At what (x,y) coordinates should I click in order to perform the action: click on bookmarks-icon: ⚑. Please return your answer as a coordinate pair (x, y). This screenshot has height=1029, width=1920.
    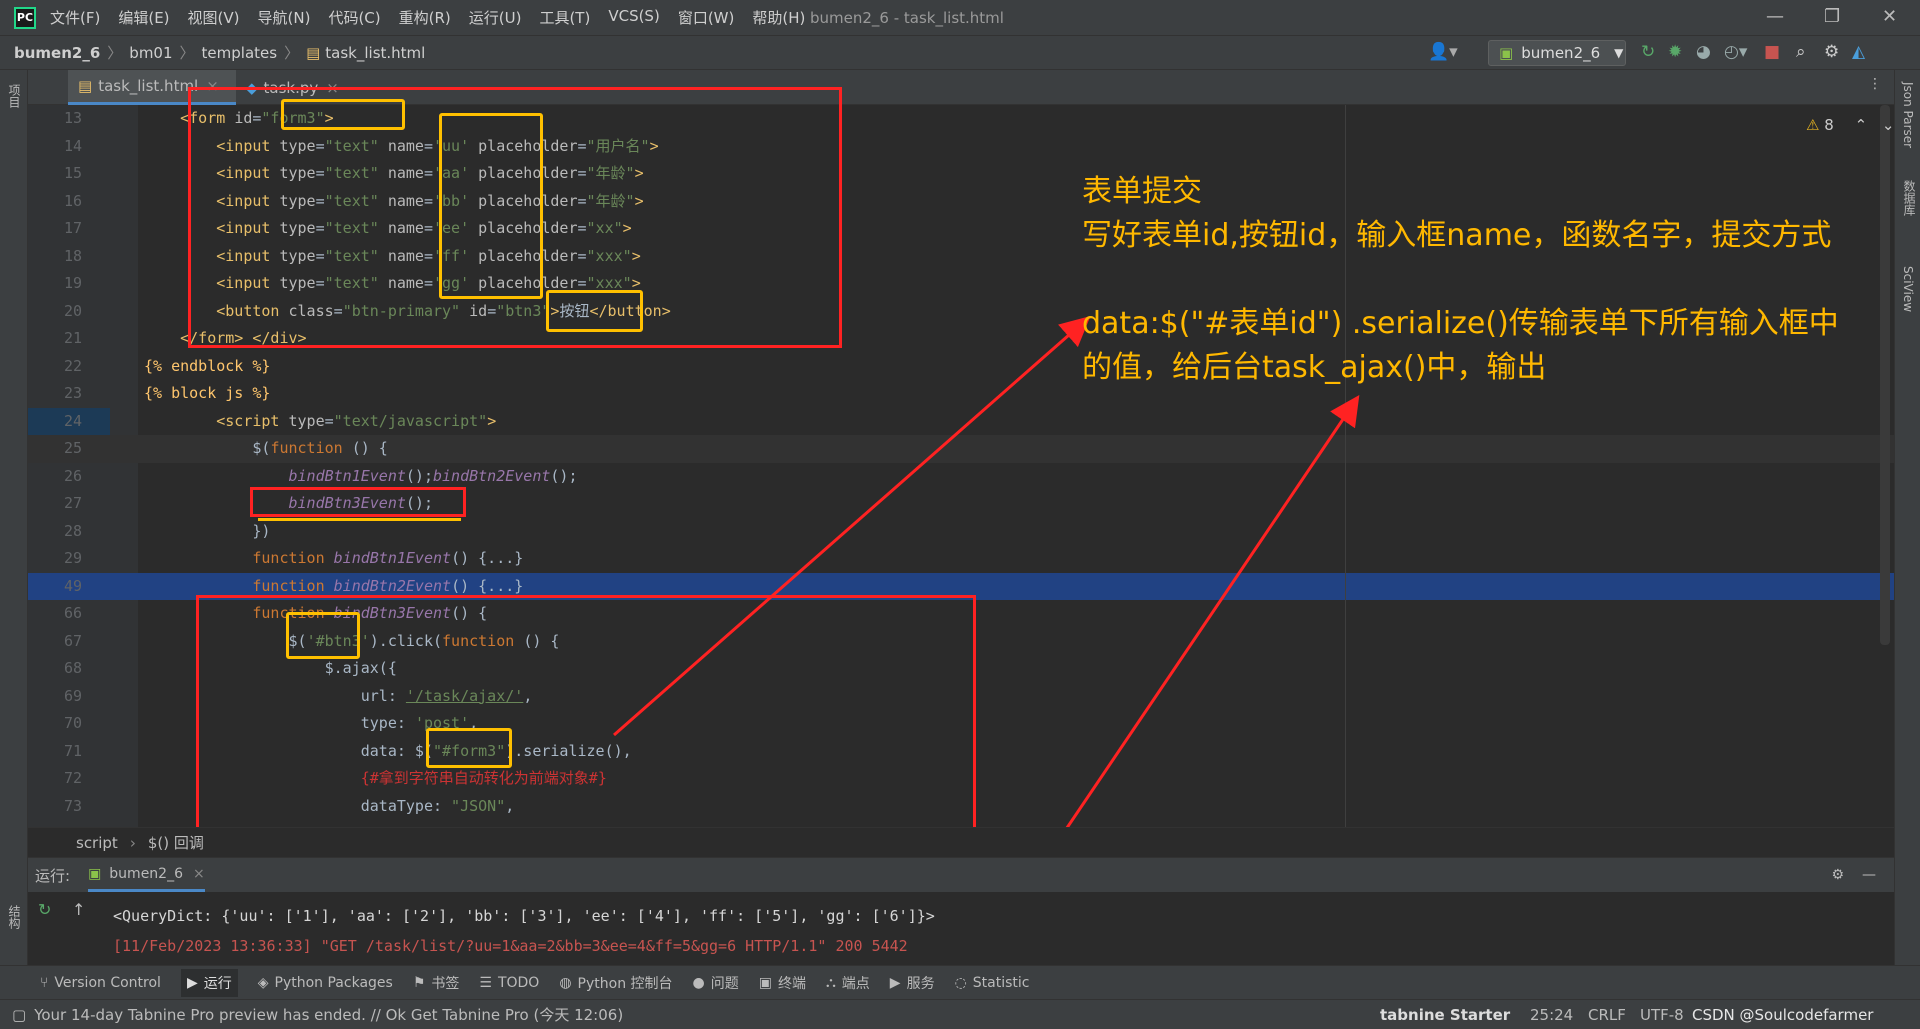
    Looking at the image, I should click on (419, 982).